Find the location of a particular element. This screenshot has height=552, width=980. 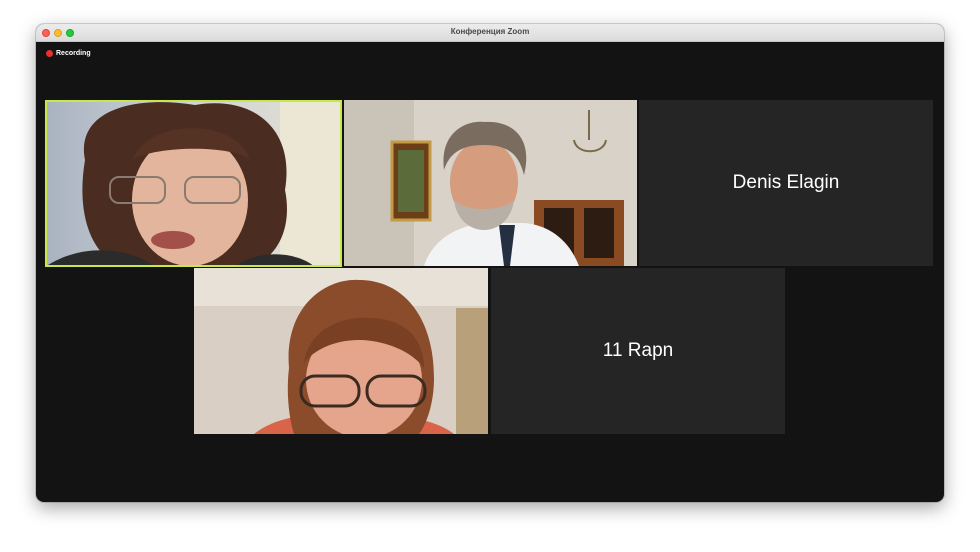

recording-label: Recording is located at coordinates (73, 53).